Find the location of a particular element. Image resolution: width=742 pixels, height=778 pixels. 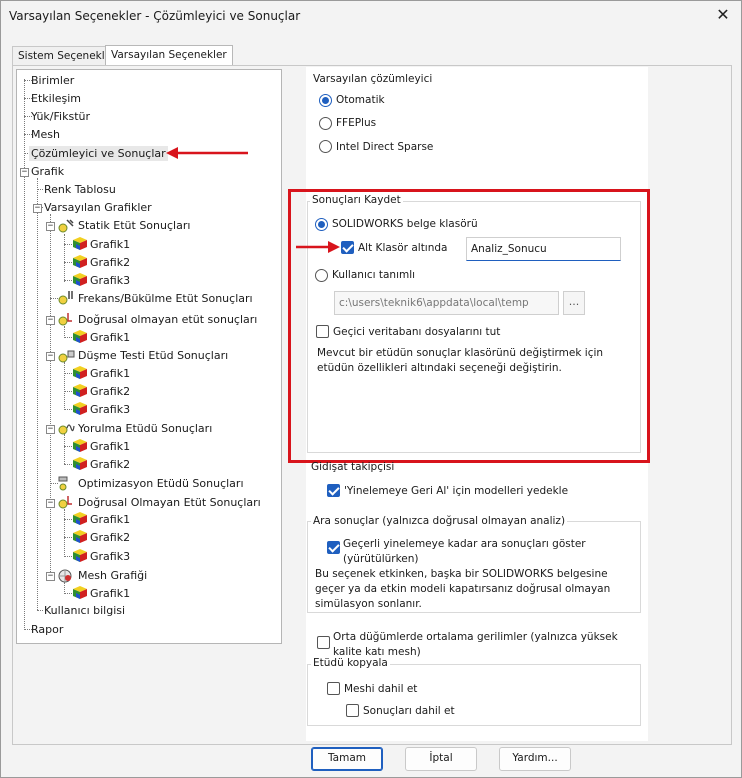

statik-expander: − is located at coordinates (50, 226).